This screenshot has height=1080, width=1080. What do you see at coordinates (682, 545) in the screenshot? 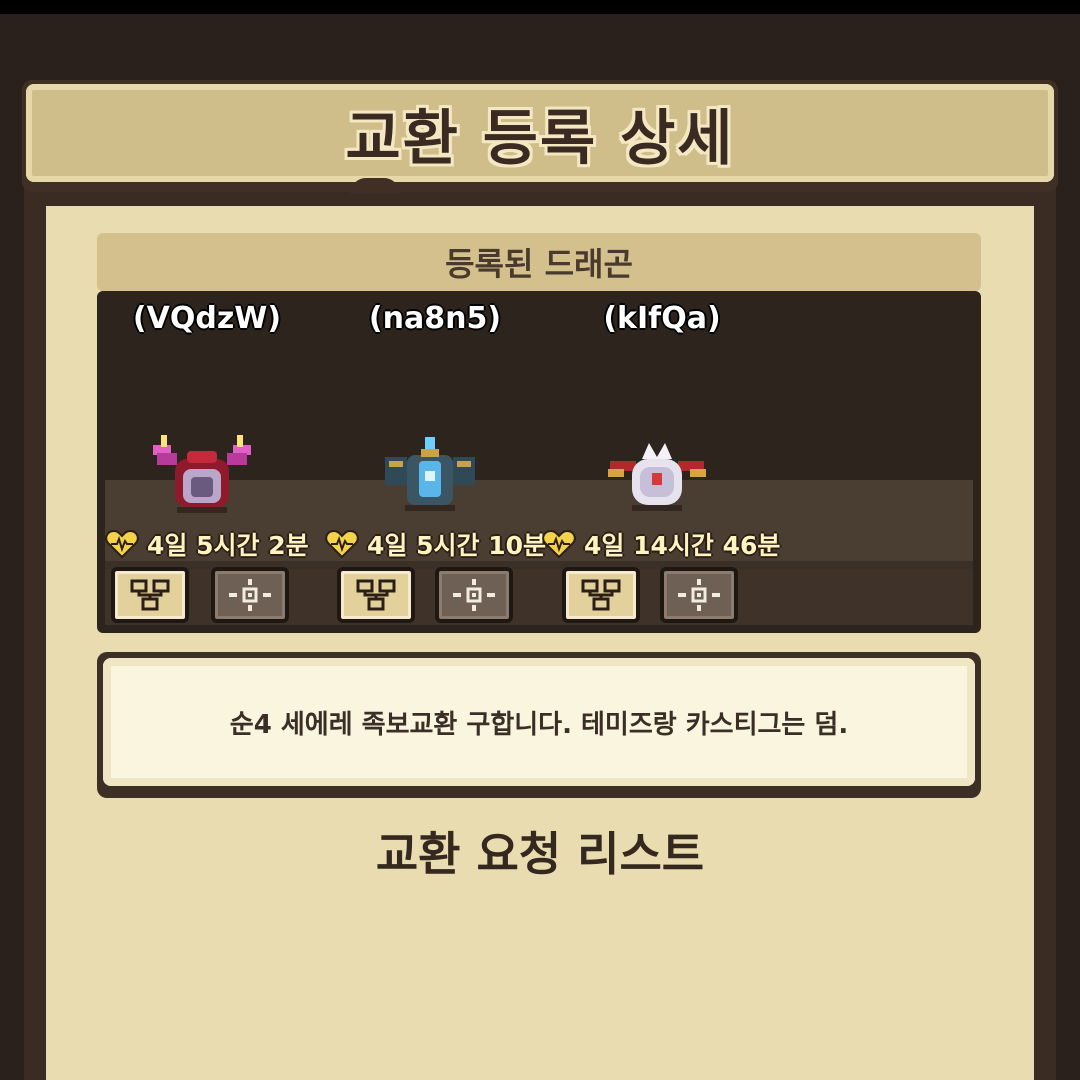
I see `timer-text: 4일 14시간 46분` at bounding box center [682, 545].